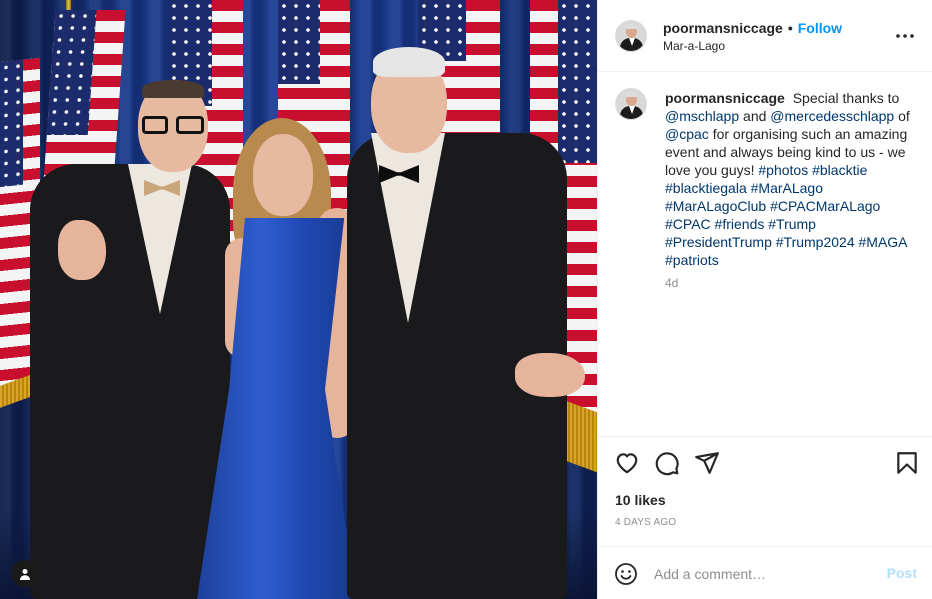 This screenshot has width=932, height=599. Describe the element at coordinates (905, 36) in the screenshot. I see `more-horizontal-icon` at that location.